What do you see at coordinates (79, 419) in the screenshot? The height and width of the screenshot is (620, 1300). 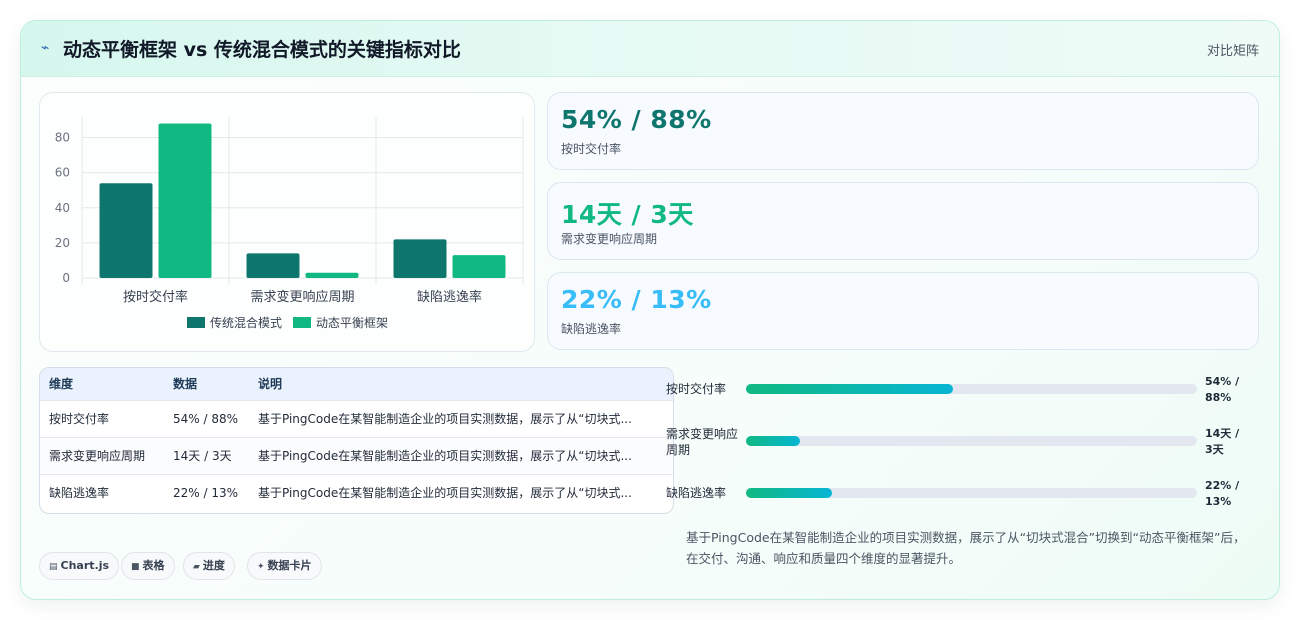 I see `cell-dimension: 按时交付率` at bounding box center [79, 419].